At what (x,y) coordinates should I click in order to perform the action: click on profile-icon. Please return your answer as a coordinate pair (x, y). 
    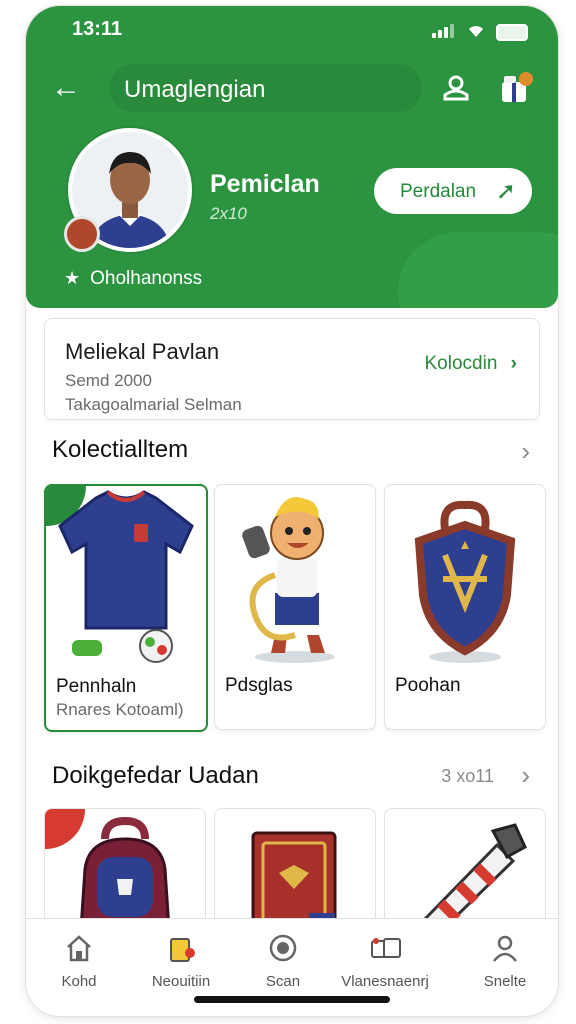
    Looking at the image, I should click on (505, 948).